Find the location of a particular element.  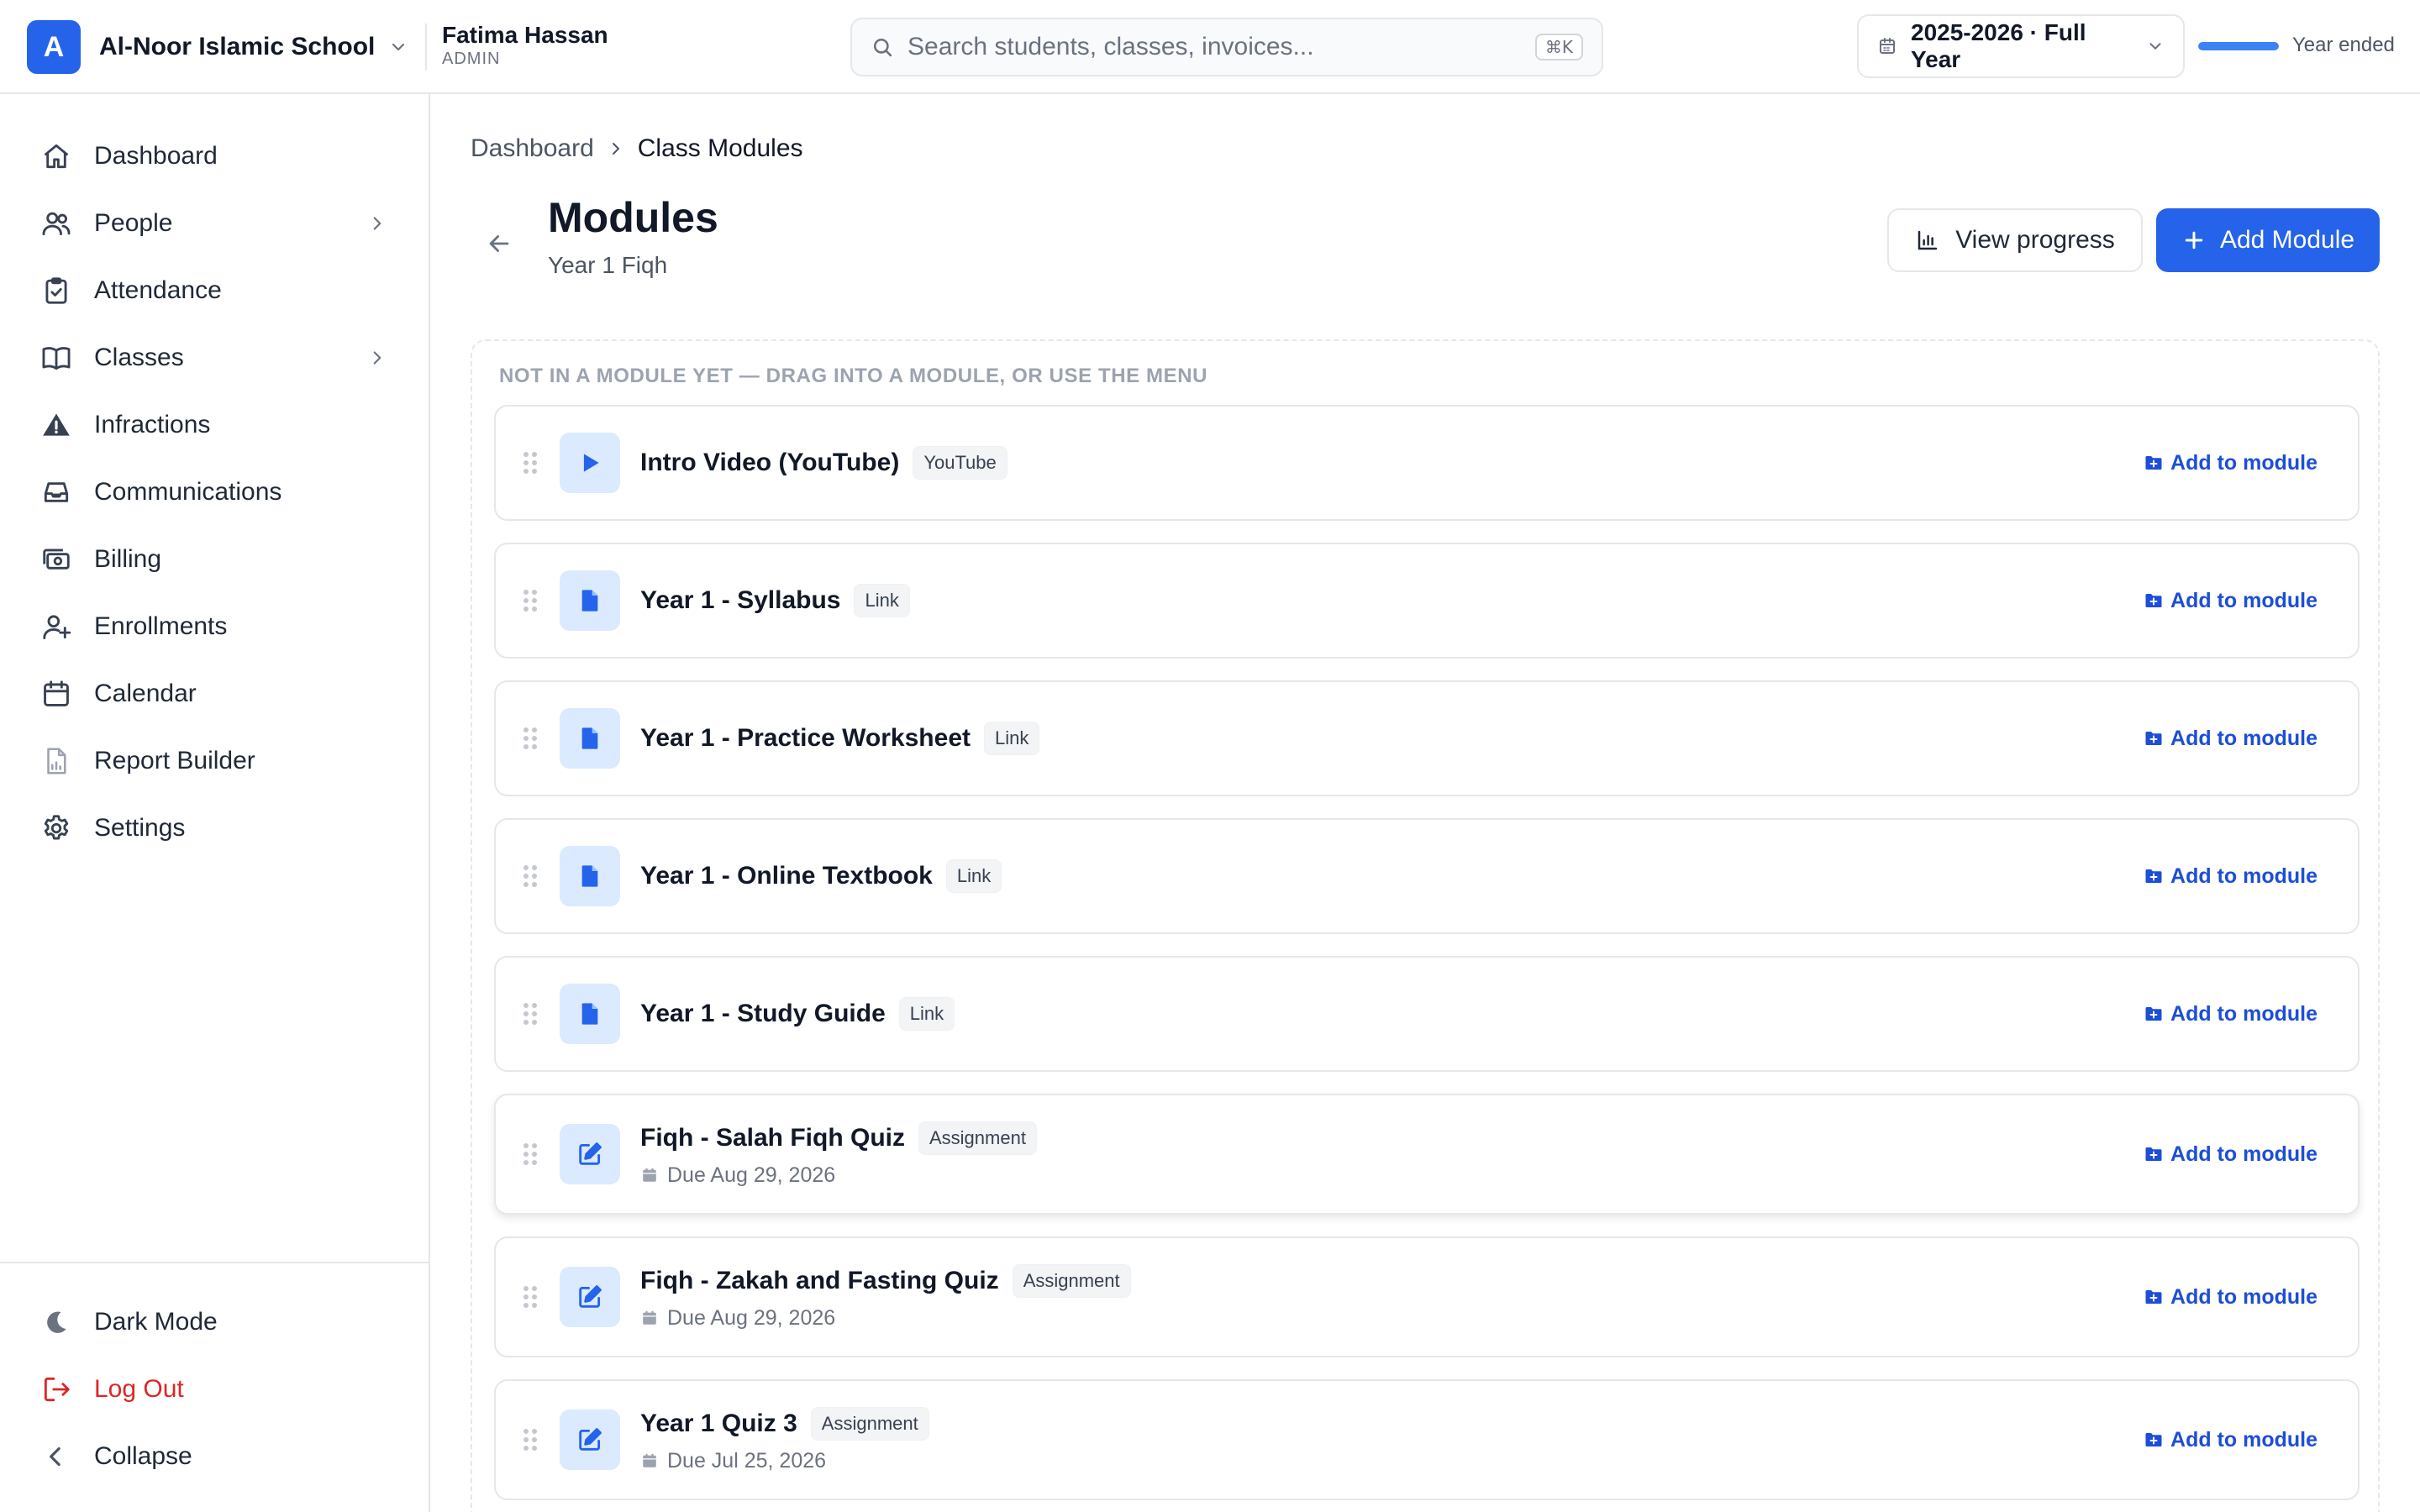

sidebar-item-calendar: Calendar is located at coordinates (214, 693).